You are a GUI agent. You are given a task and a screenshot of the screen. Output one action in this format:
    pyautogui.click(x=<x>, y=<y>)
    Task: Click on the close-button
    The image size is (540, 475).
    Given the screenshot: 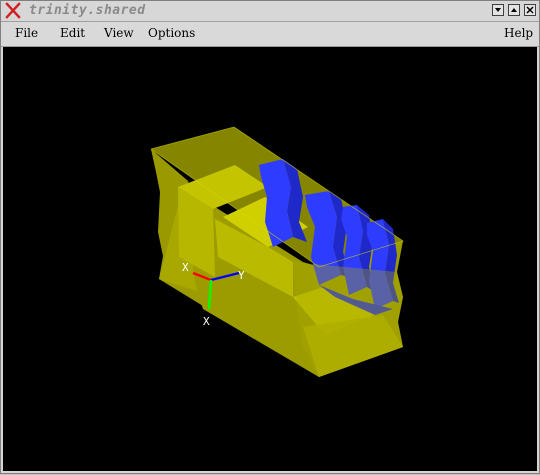 What is the action you would take?
    pyautogui.click(x=530, y=10)
    